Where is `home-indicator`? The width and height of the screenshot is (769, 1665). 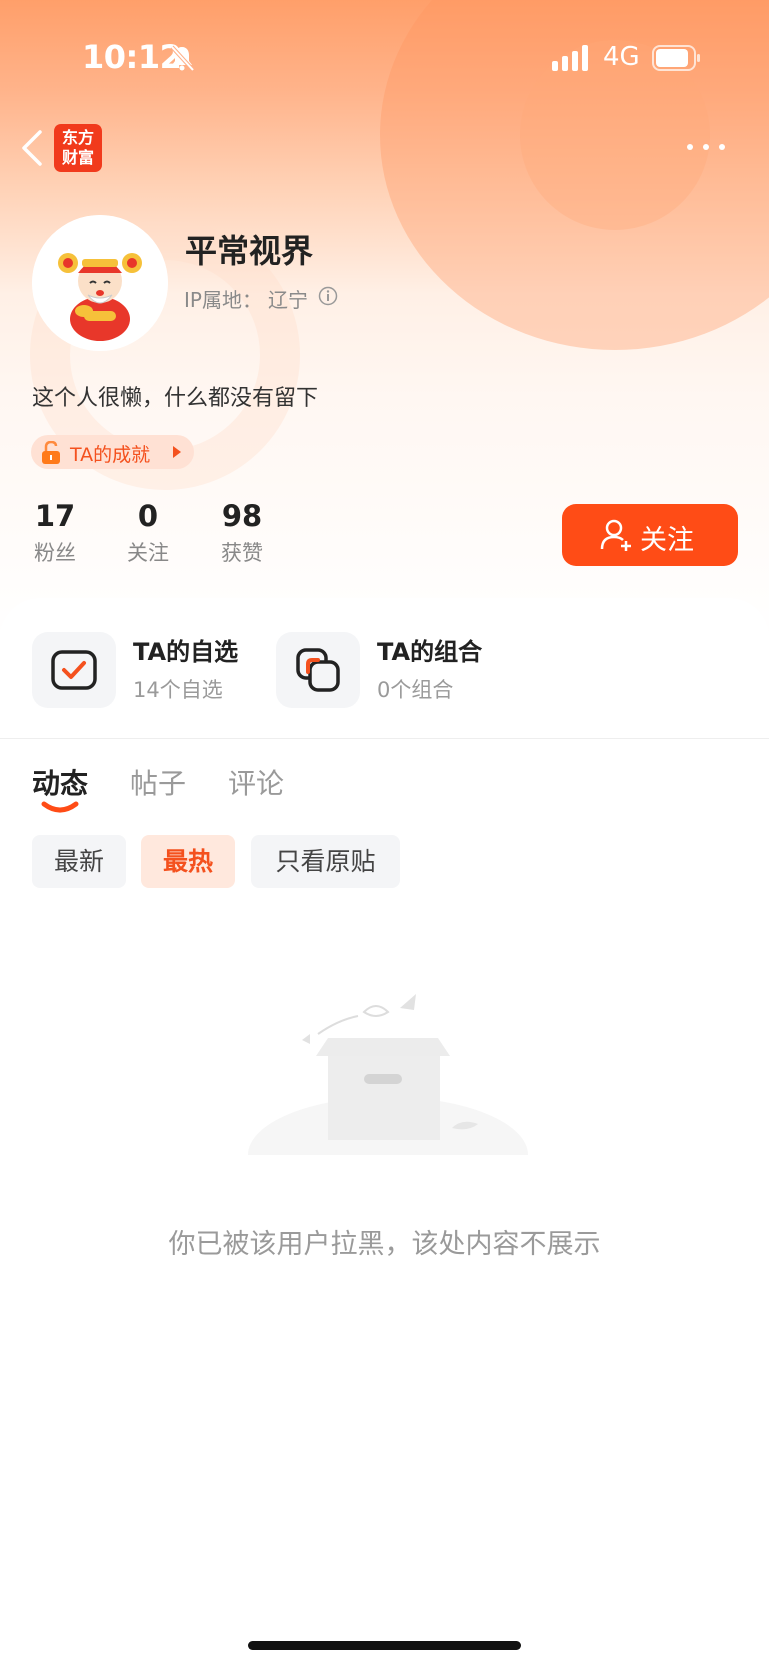 home-indicator is located at coordinates (384, 1645).